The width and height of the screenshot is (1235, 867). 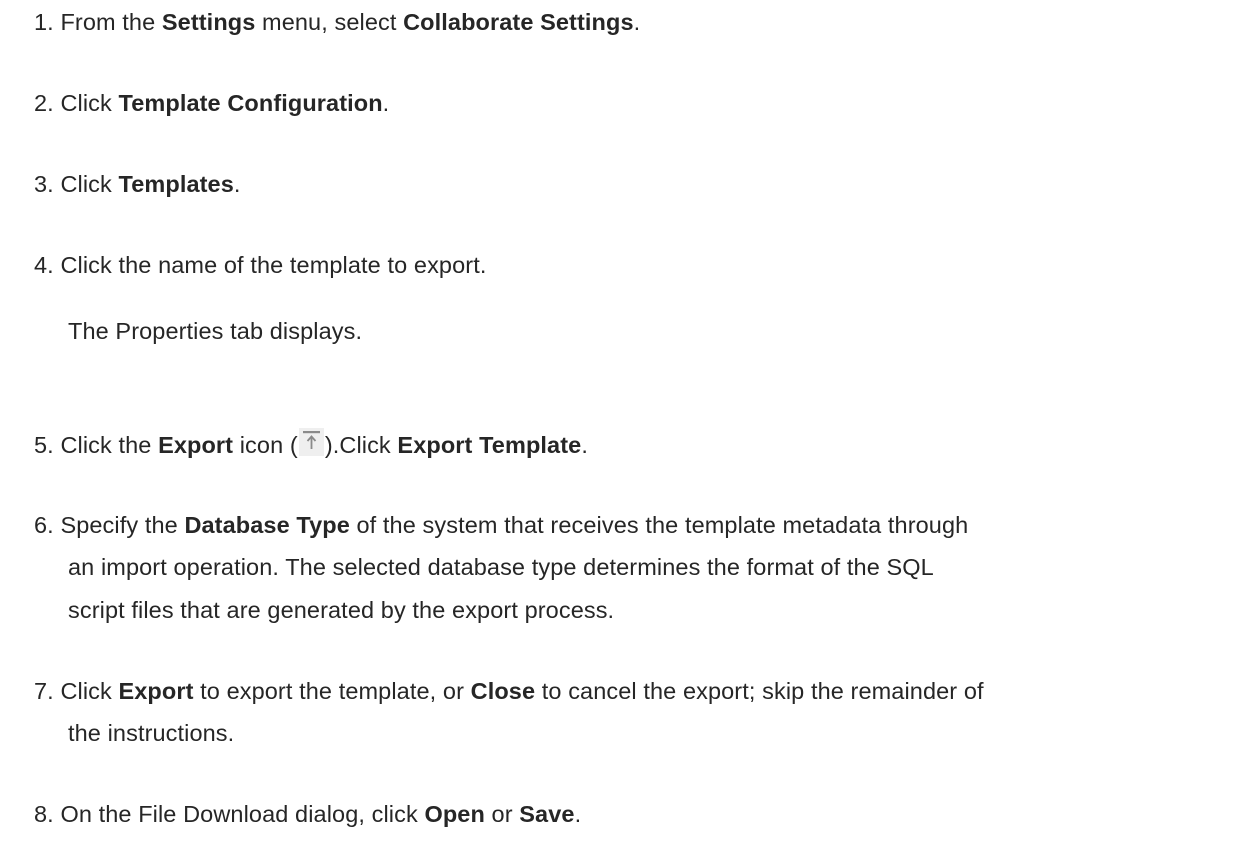 What do you see at coordinates (111, 22) in the screenshot?
I see `step-text: From the` at bounding box center [111, 22].